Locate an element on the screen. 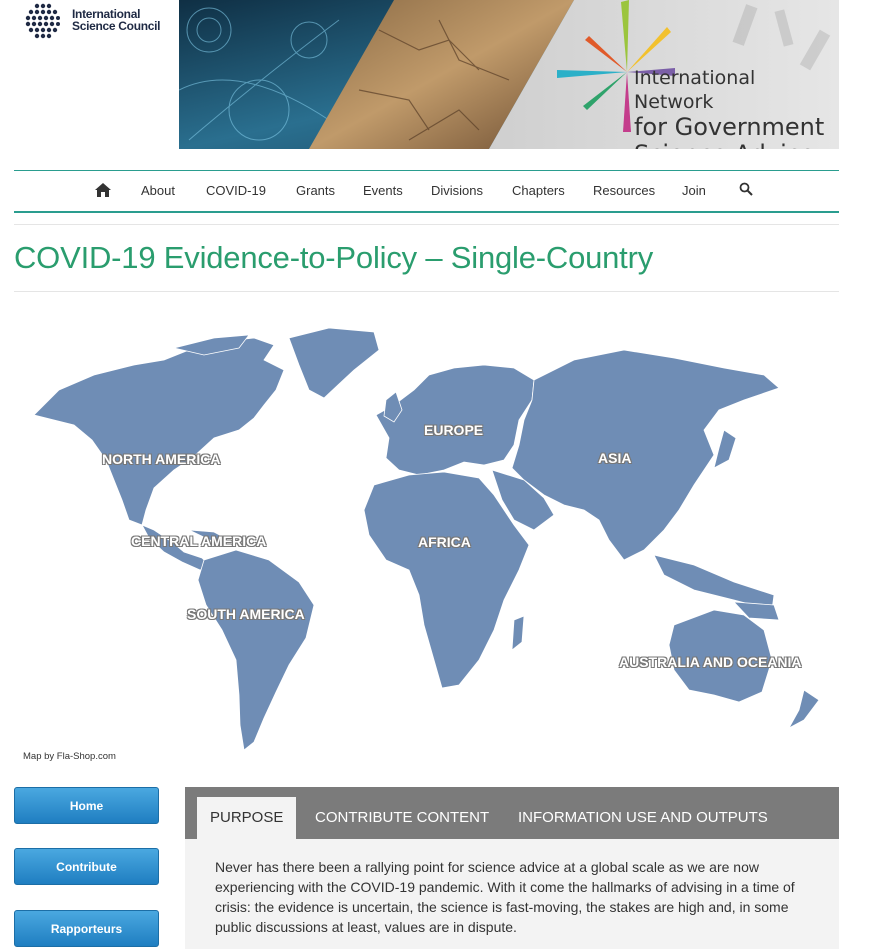 The image size is (875, 949). region-label-central-america: CENTRAL AMERICA is located at coordinates (198, 541).